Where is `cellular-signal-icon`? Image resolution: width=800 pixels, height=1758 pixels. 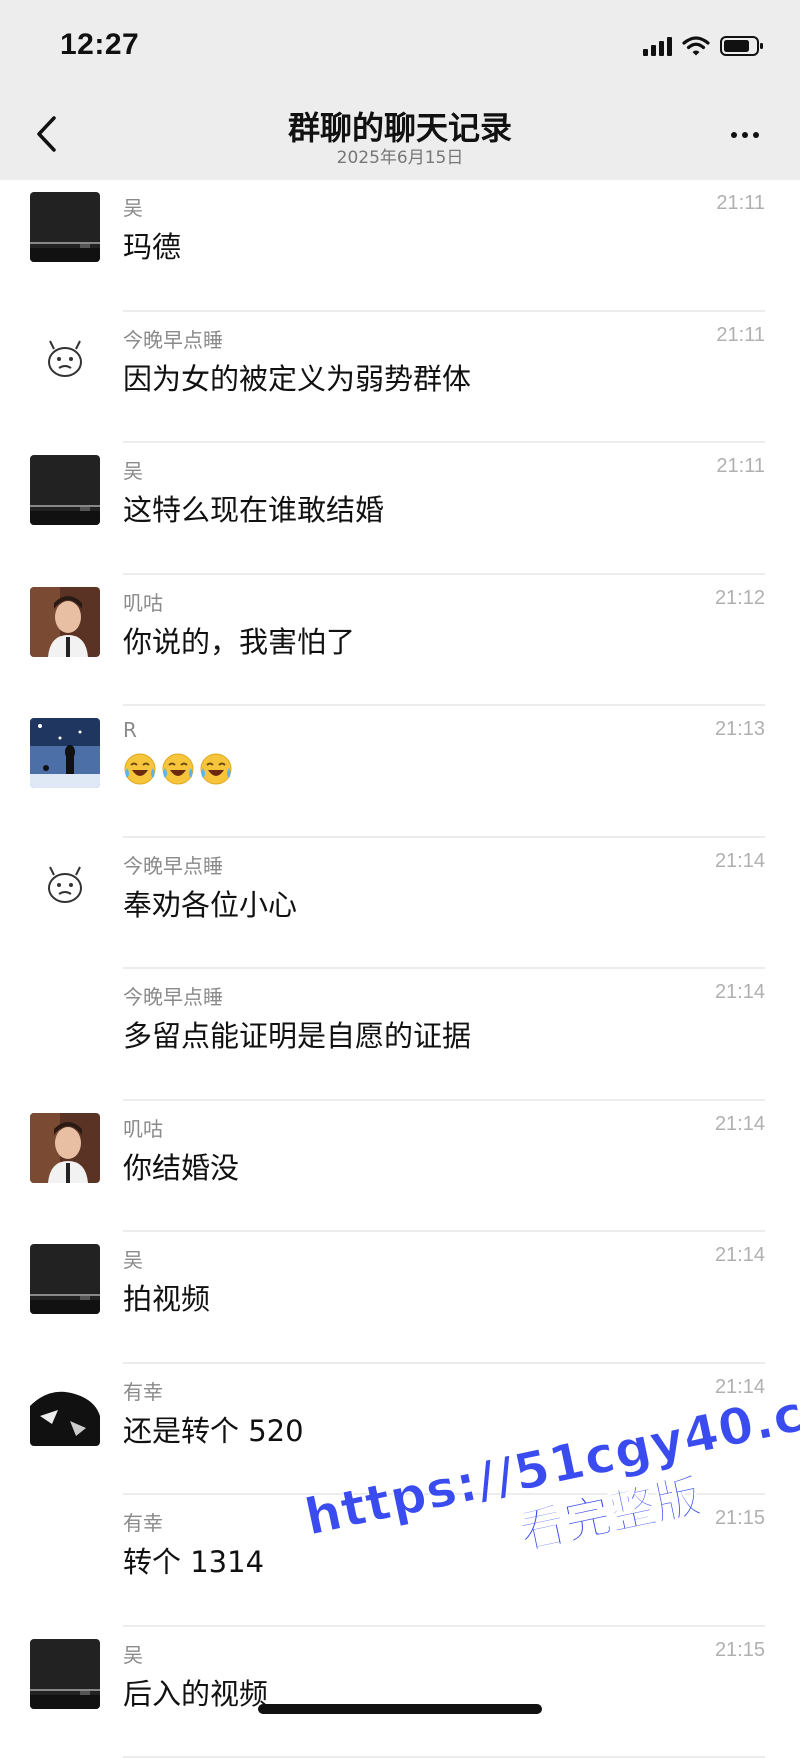
cellular-signal-icon is located at coordinates (657, 46).